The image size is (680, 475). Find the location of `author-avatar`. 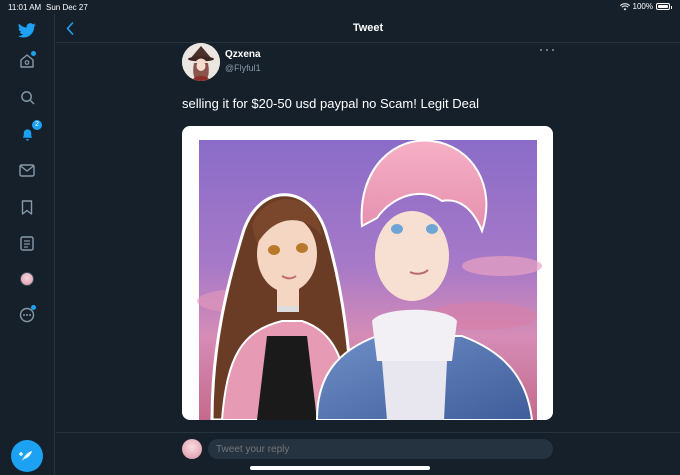

author-avatar is located at coordinates (201, 62).